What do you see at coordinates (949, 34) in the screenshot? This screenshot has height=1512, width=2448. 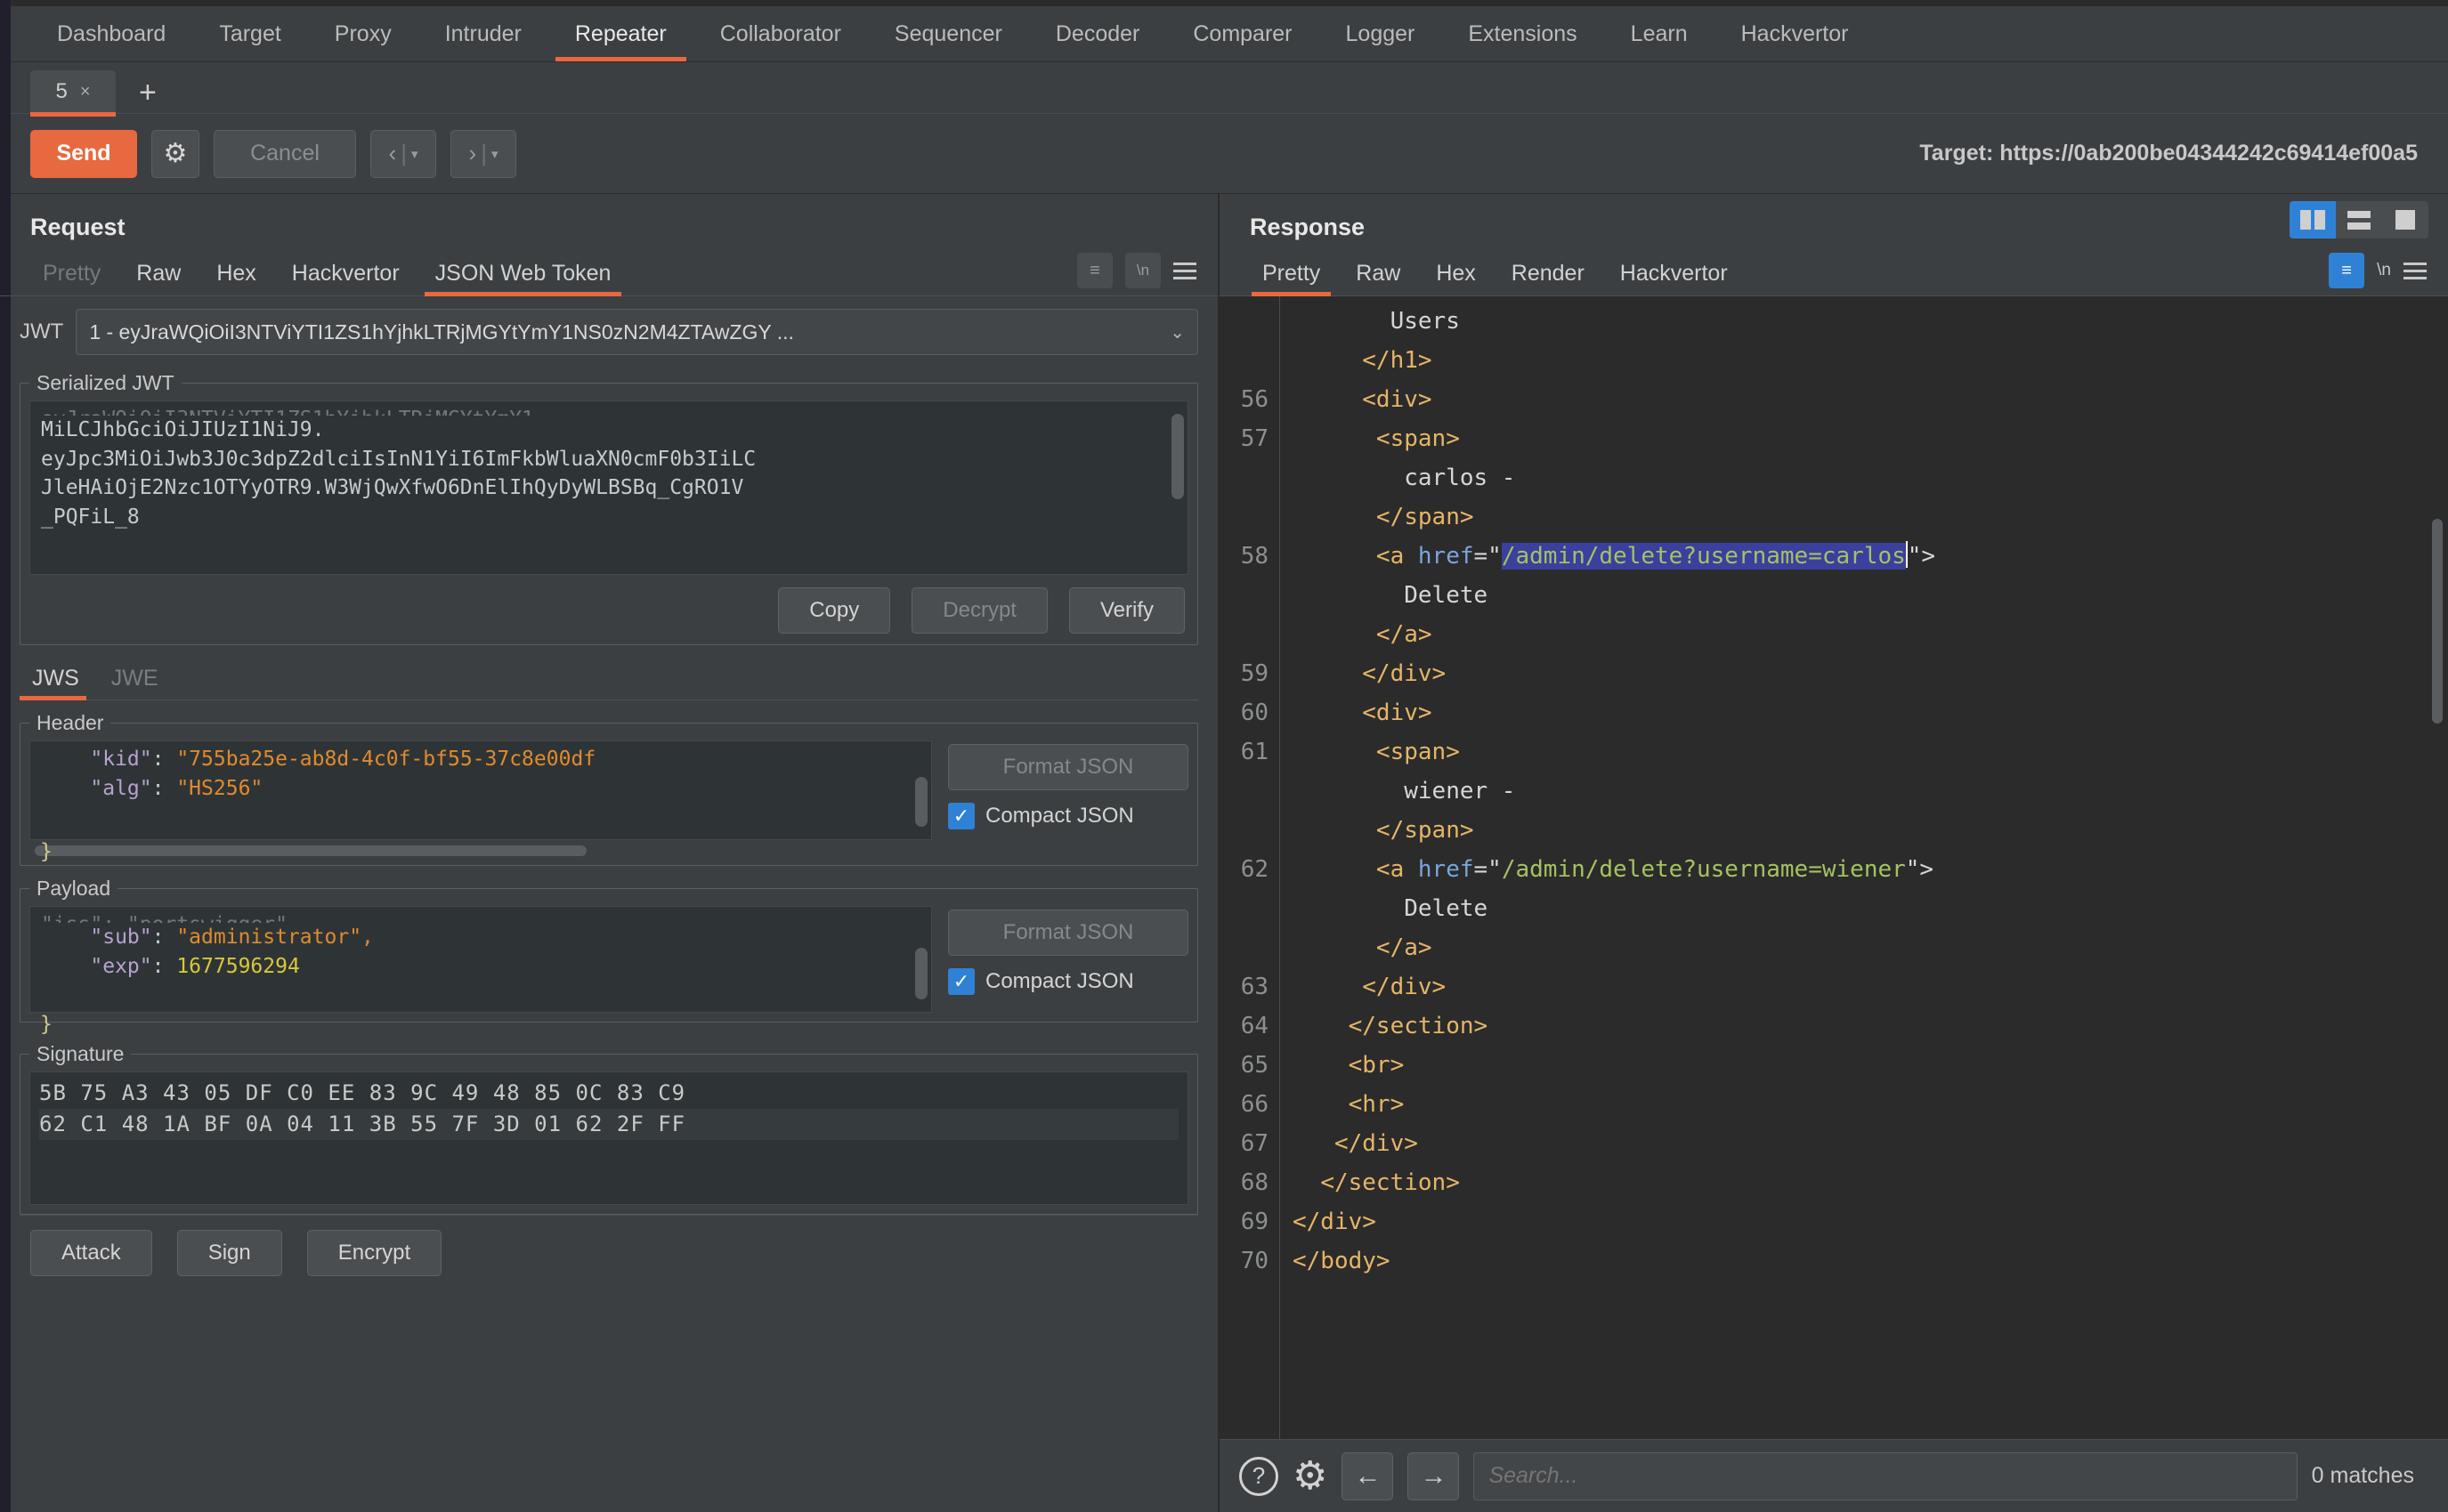 I see `menu-tab-sequencer: Sequencer` at bounding box center [949, 34].